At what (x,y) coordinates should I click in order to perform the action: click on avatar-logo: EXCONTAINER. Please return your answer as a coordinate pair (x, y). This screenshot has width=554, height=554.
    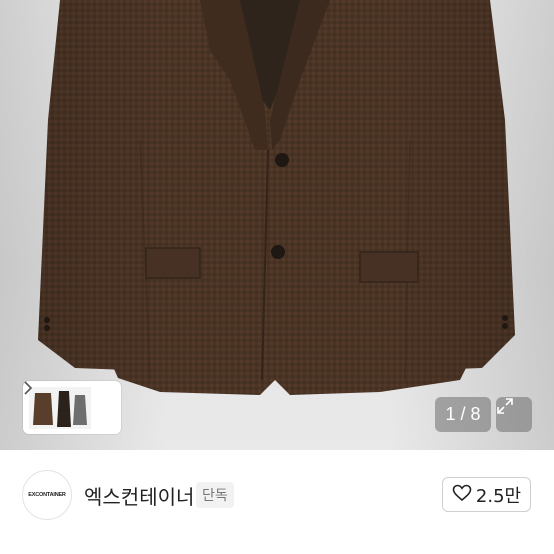
    Looking at the image, I should click on (47, 495).